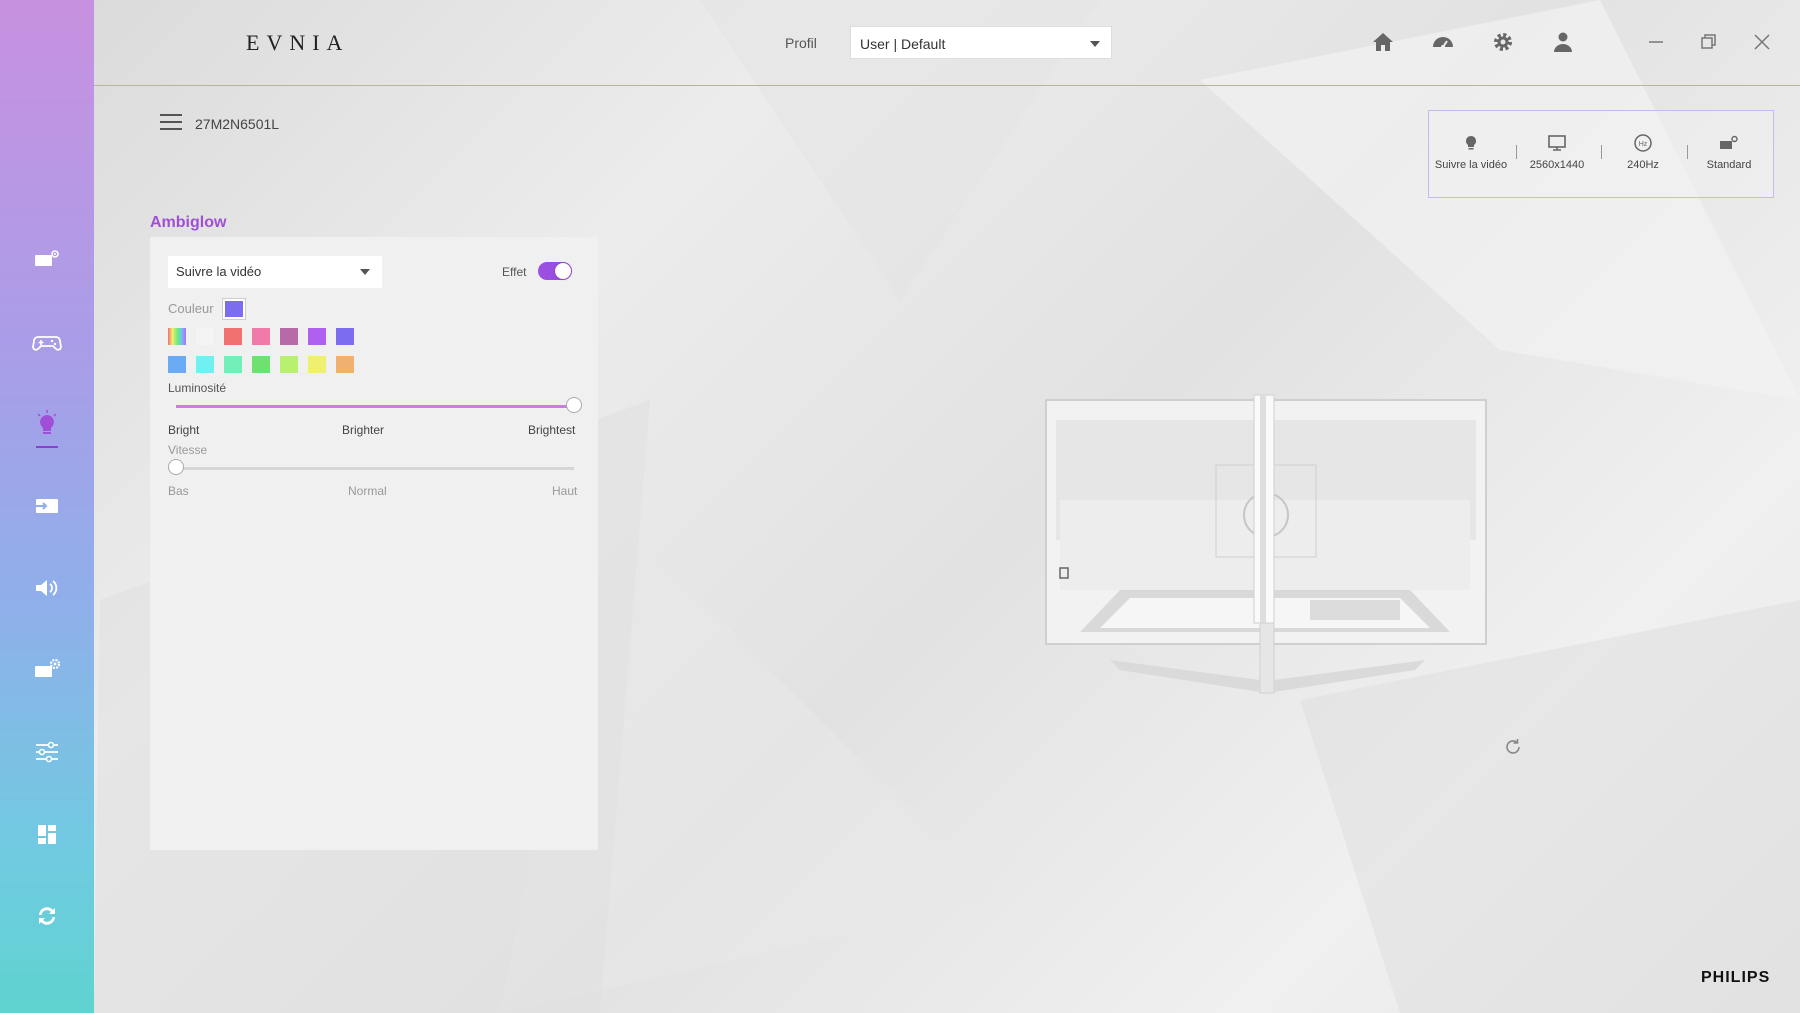 Image resolution: width=1800 pixels, height=1013 pixels. I want to click on couleur-label: Couleur, so click(191, 308).